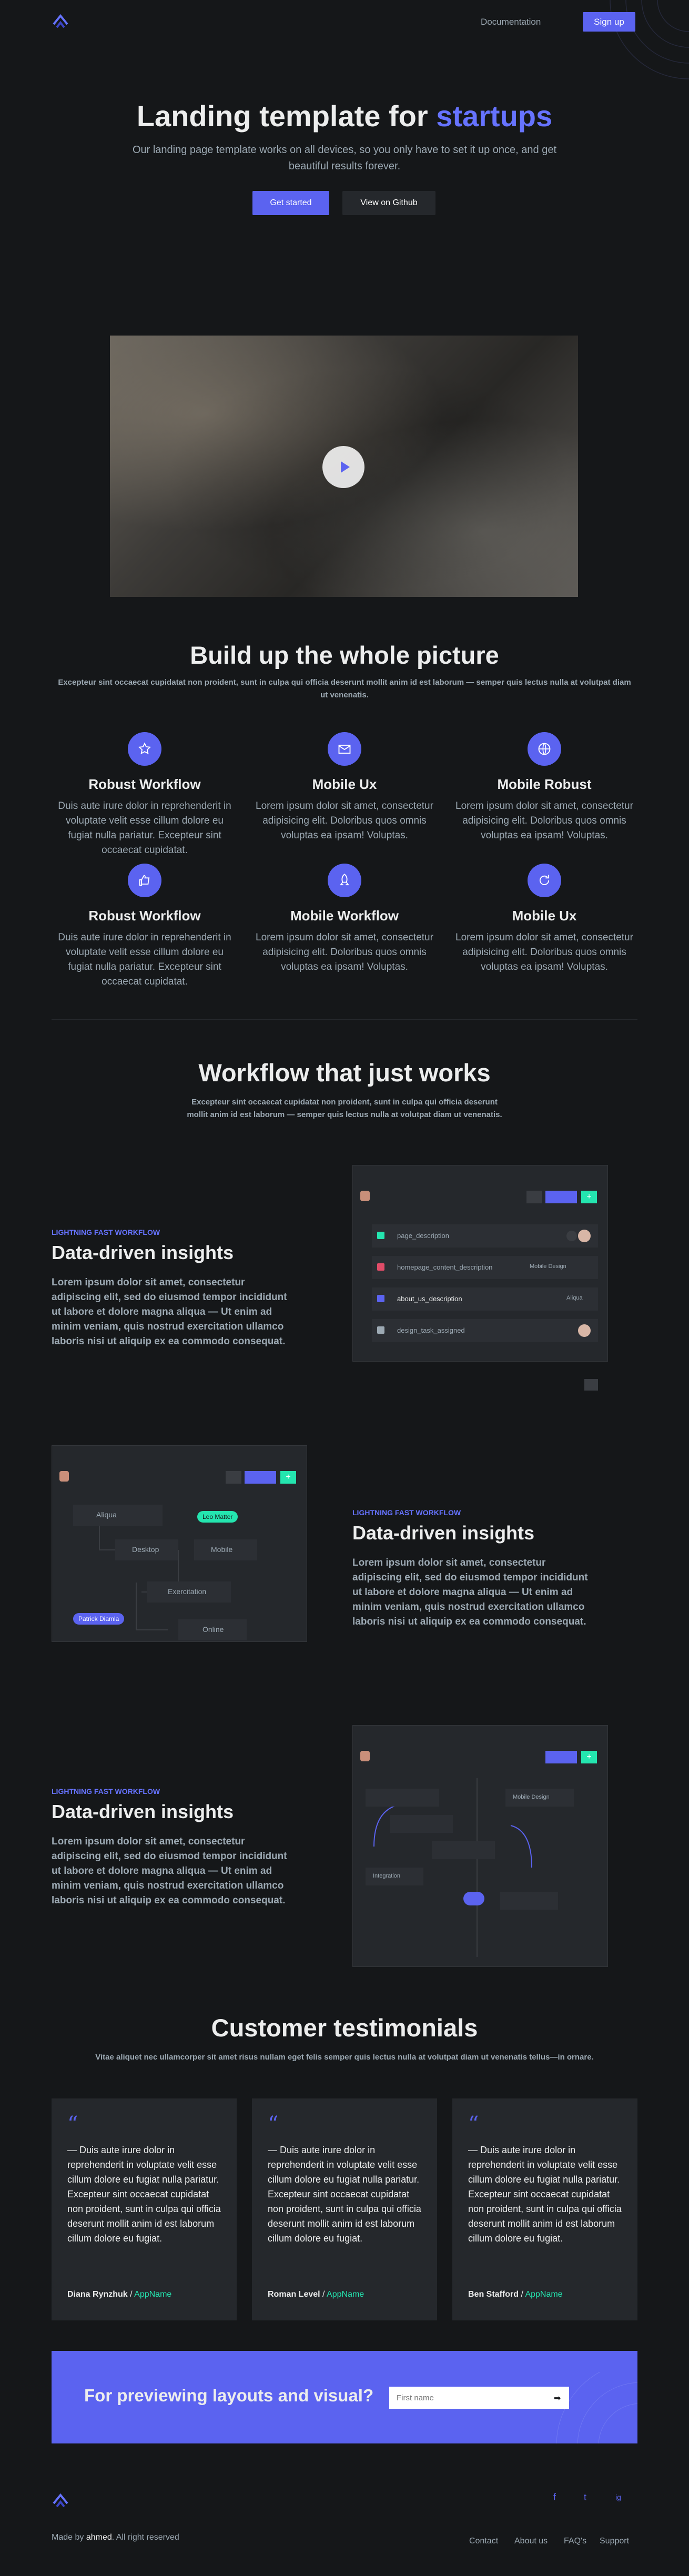 The width and height of the screenshot is (689, 2576). Describe the element at coordinates (575, 2541) in the screenshot. I see `footer-link-faq: FAQ's` at that location.